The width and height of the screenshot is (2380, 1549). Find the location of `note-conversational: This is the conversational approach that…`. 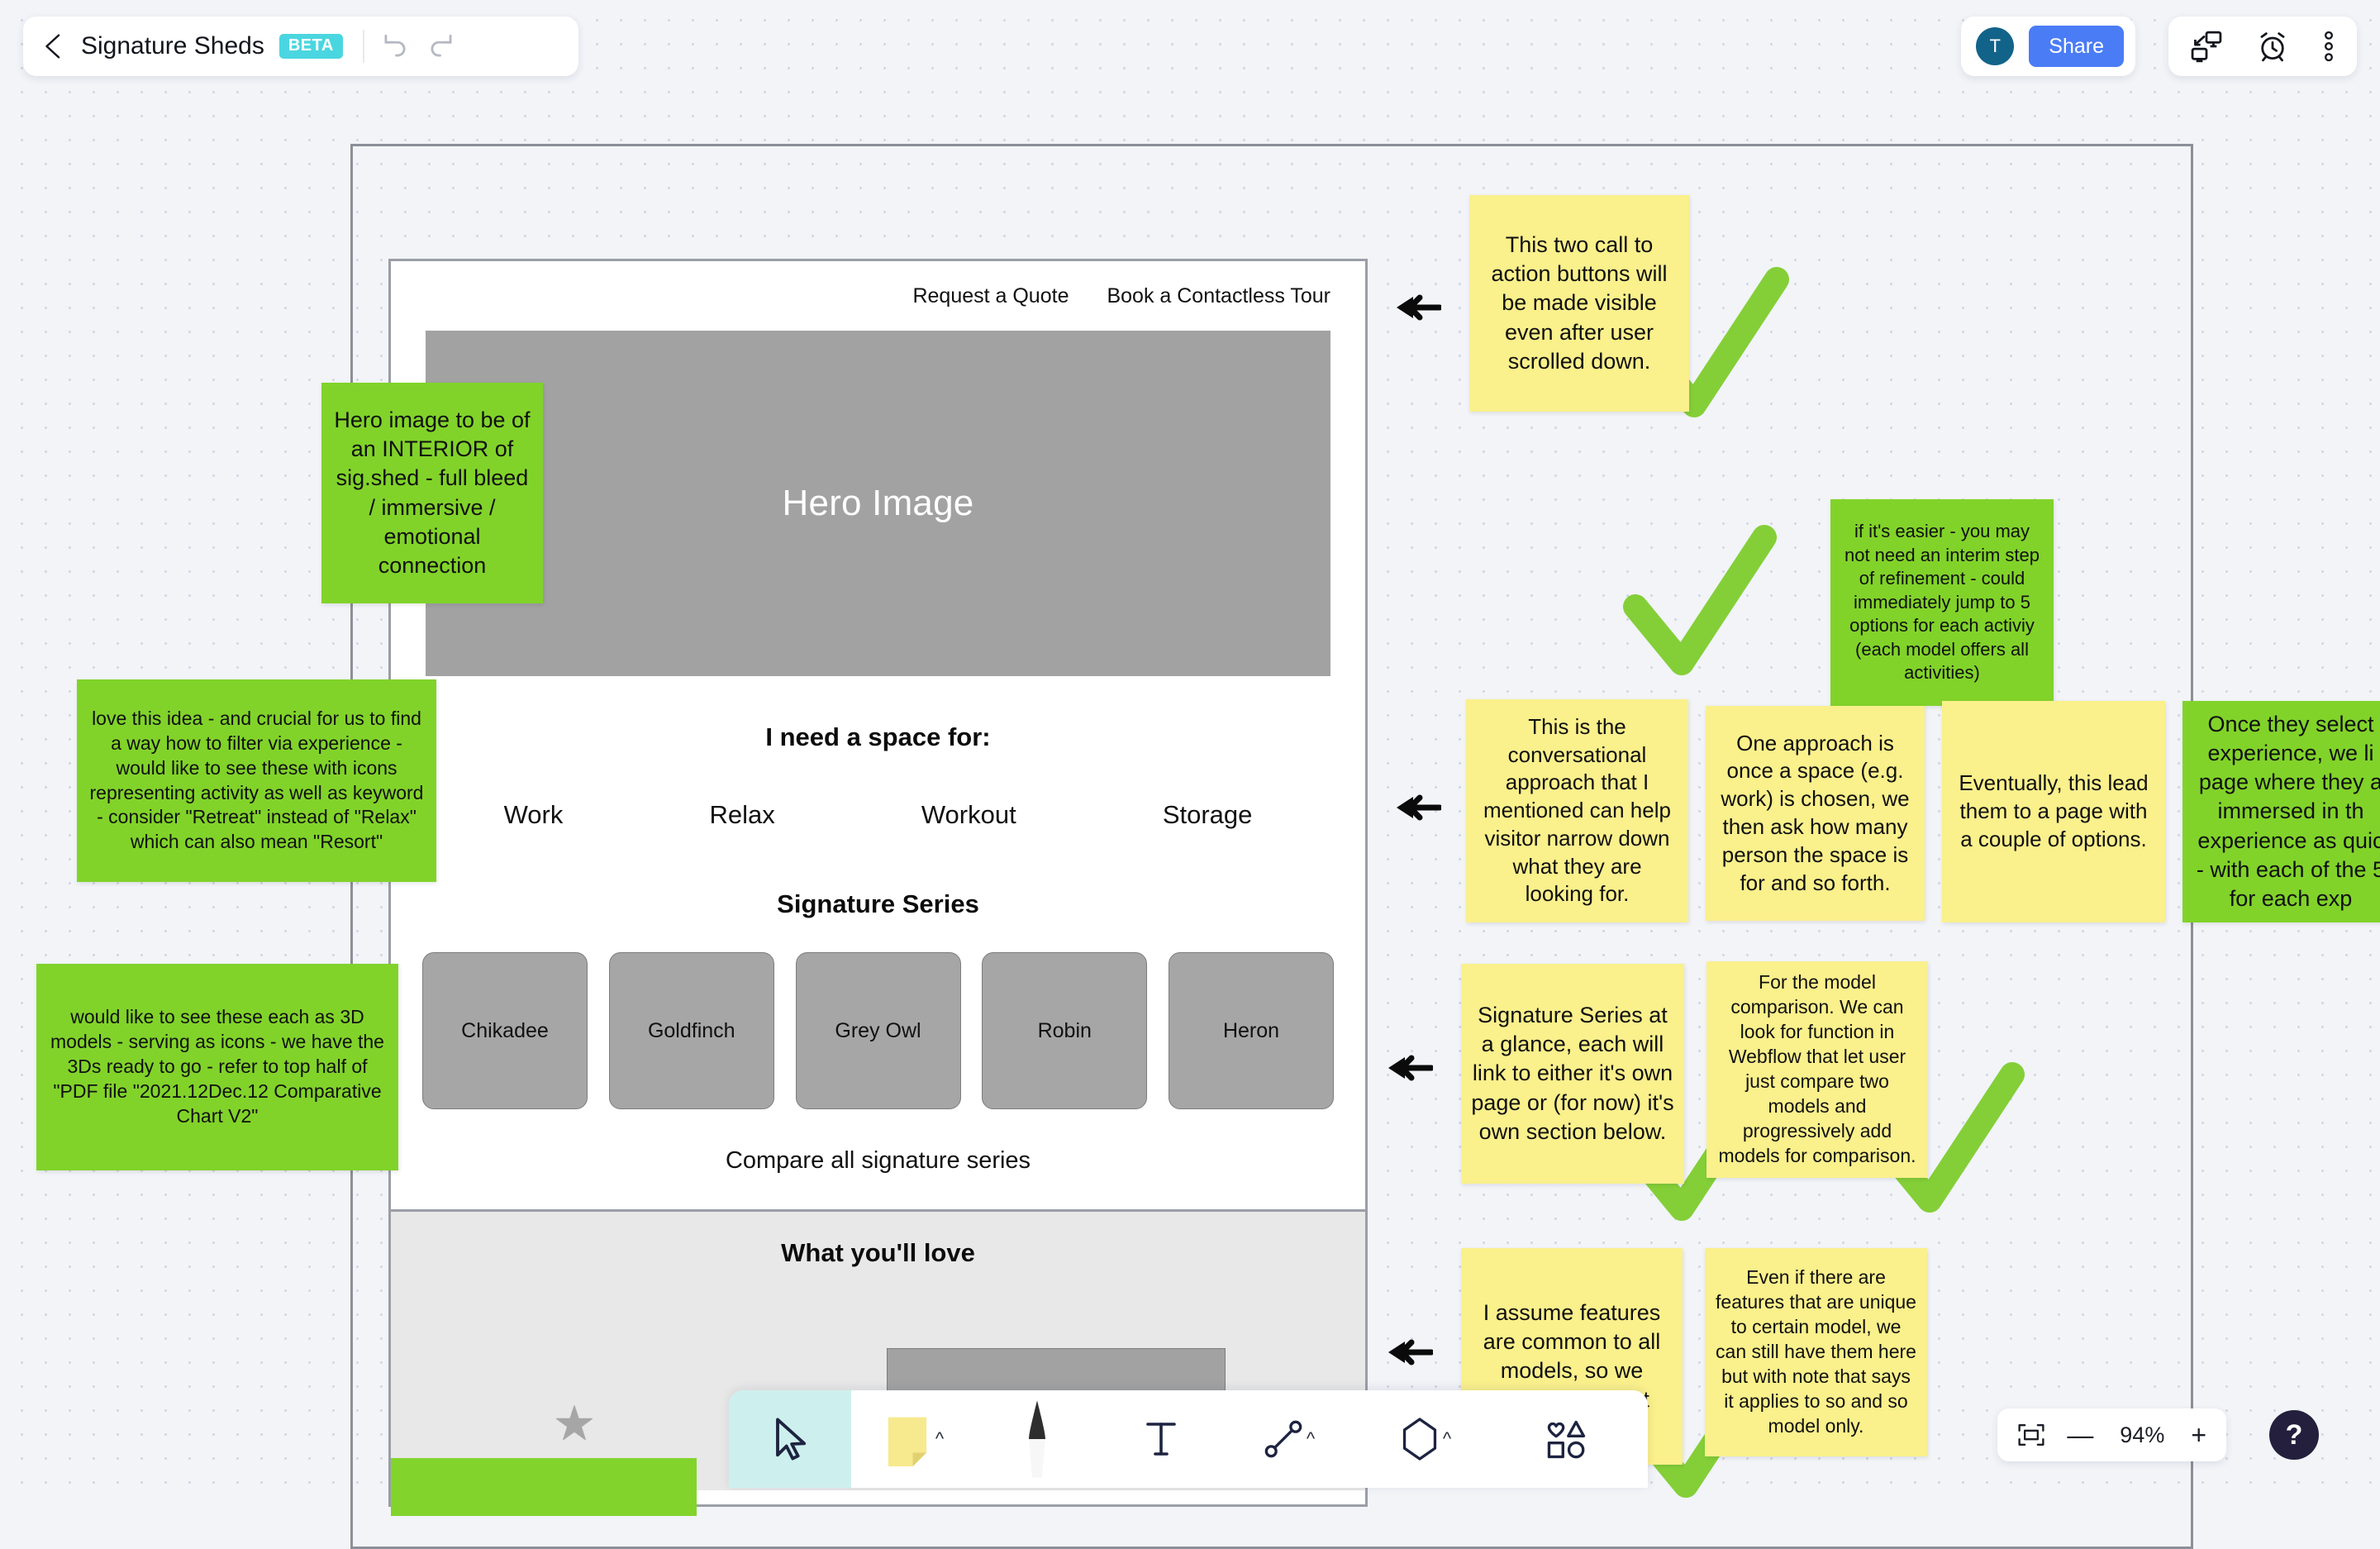

note-conversational: This is the conversational approach that… is located at coordinates (1577, 810).